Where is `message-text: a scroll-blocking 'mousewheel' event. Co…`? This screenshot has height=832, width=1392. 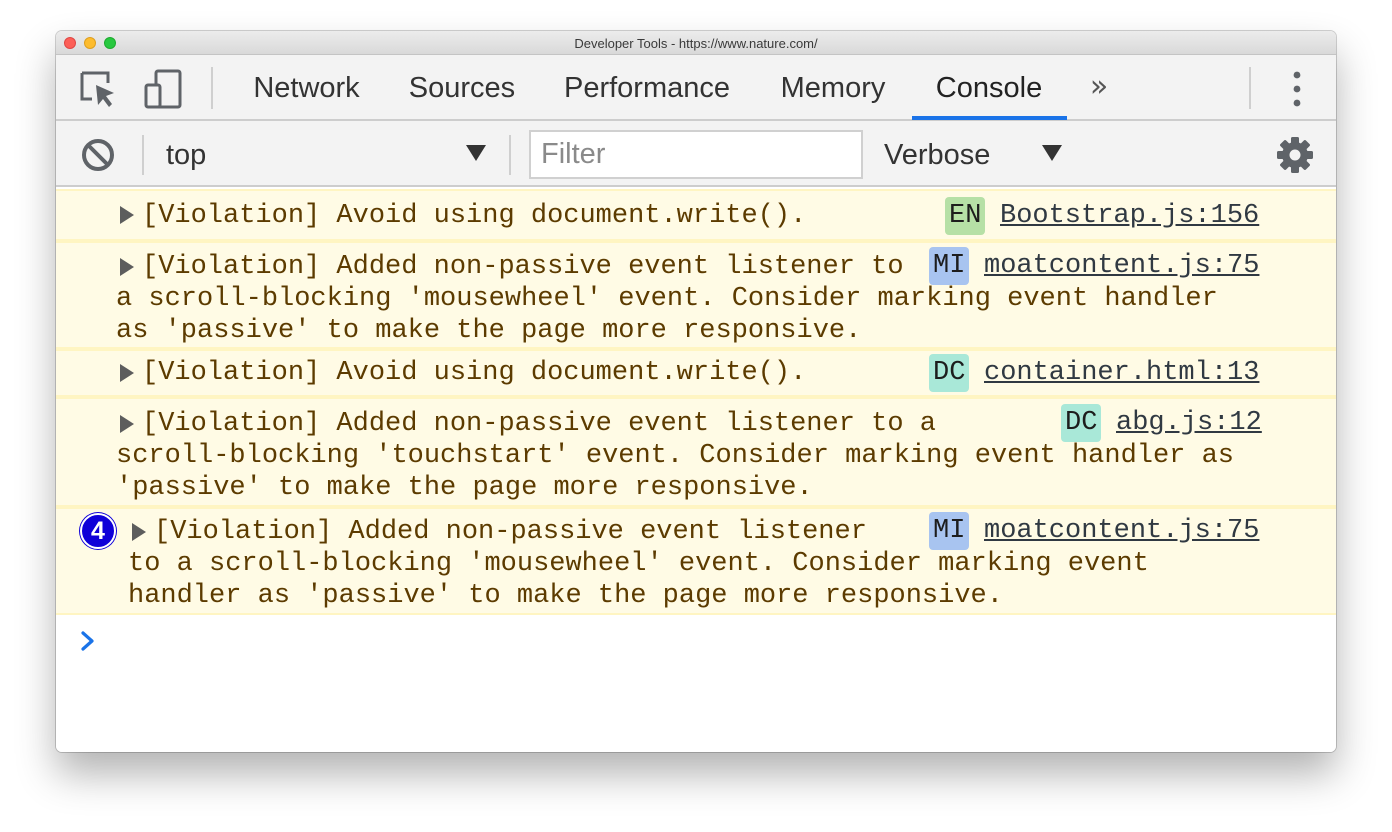
message-text: a scroll-blocking 'mousewheel' event. Co… is located at coordinates (667, 299).